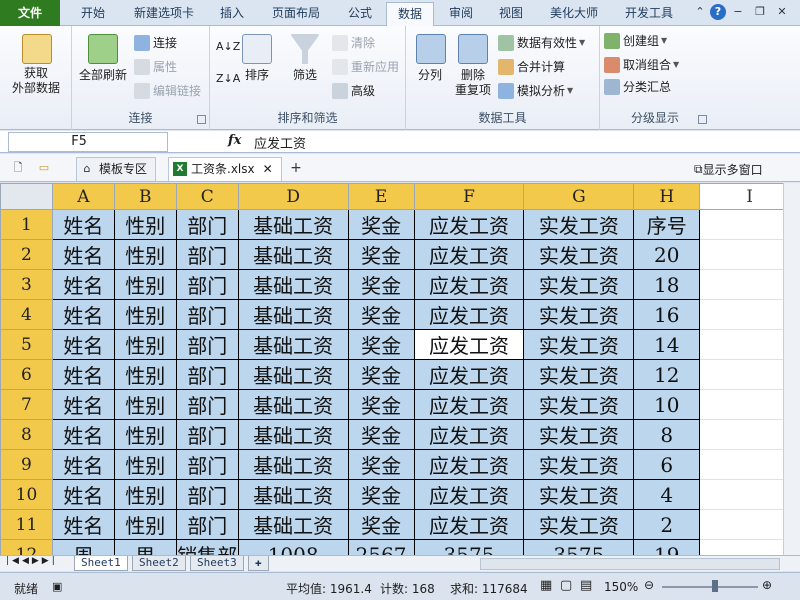  Describe the element at coordinates (469, 404) in the screenshot. I see `cell-f7: 应发工资` at that location.